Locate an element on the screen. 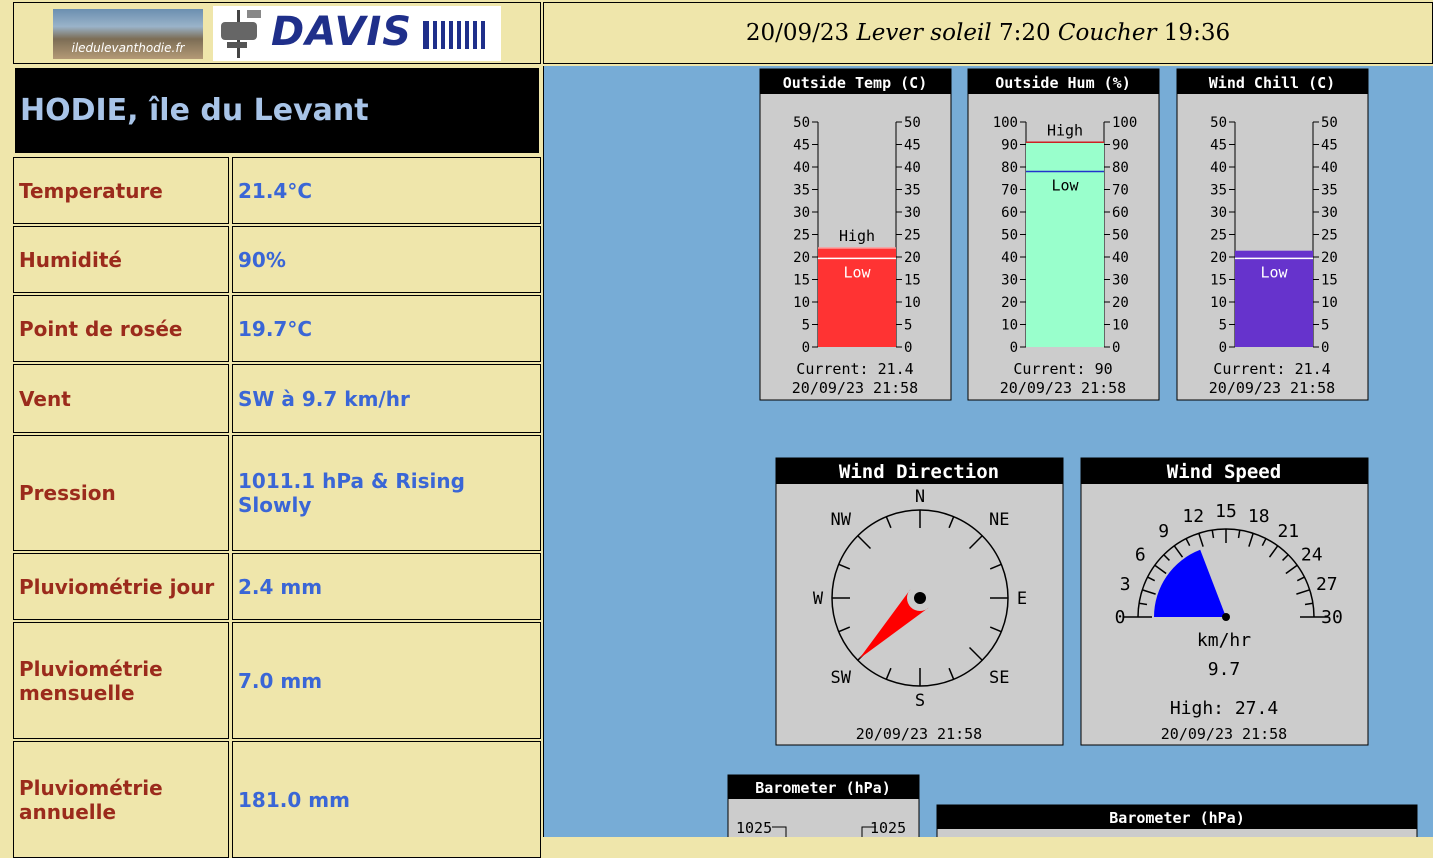 The image size is (1433, 858). barometer-gauge: Barometer (hPa) 1025 1025 is located at coordinates (823, 805).